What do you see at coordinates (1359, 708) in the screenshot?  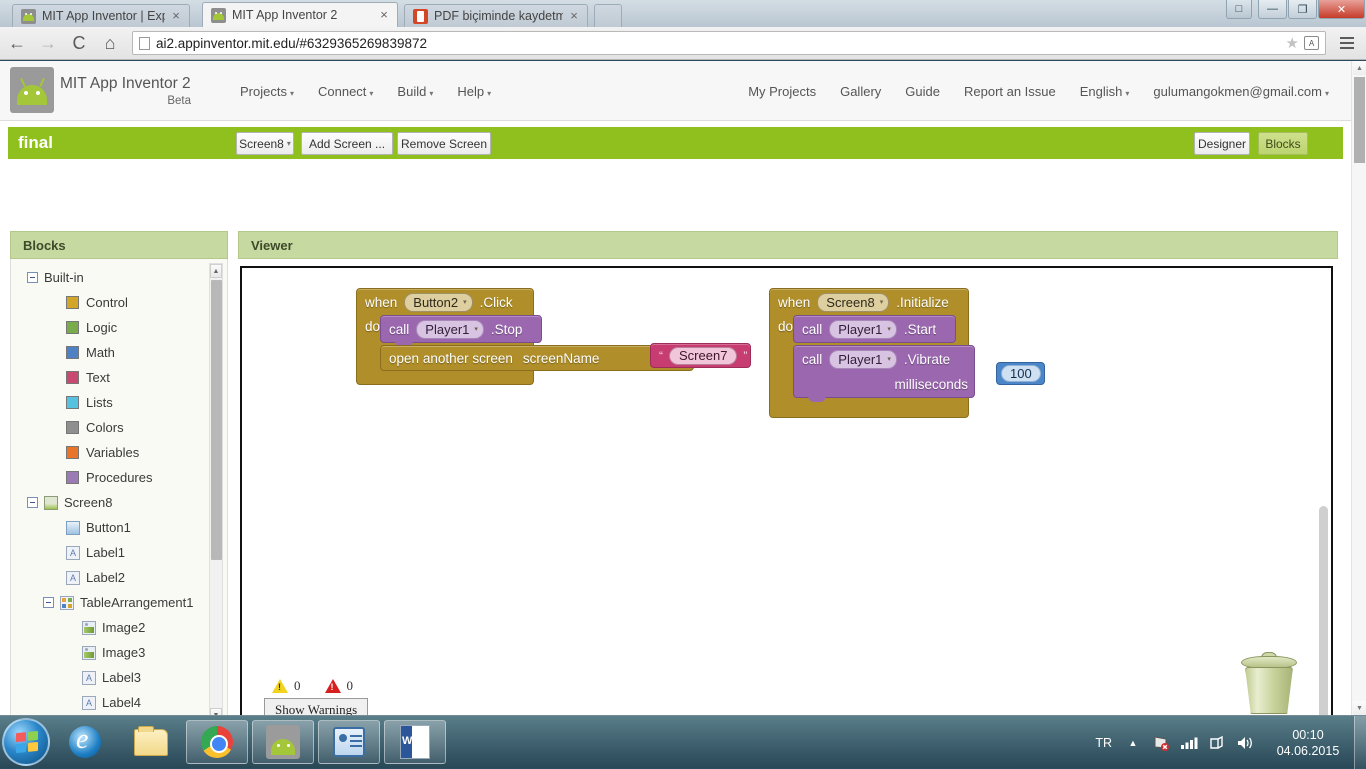 I see `page-scroll-down-icon: ▼` at bounding box center [1359, 708].